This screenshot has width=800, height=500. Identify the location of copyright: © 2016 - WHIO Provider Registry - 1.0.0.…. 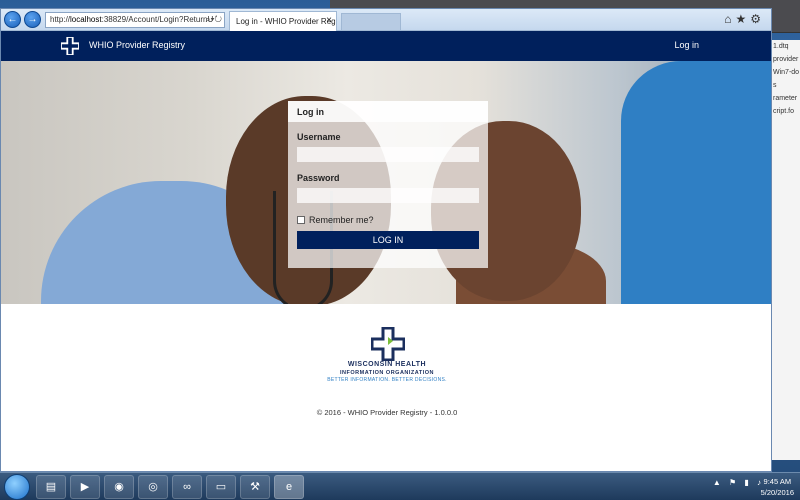
(387, 412).